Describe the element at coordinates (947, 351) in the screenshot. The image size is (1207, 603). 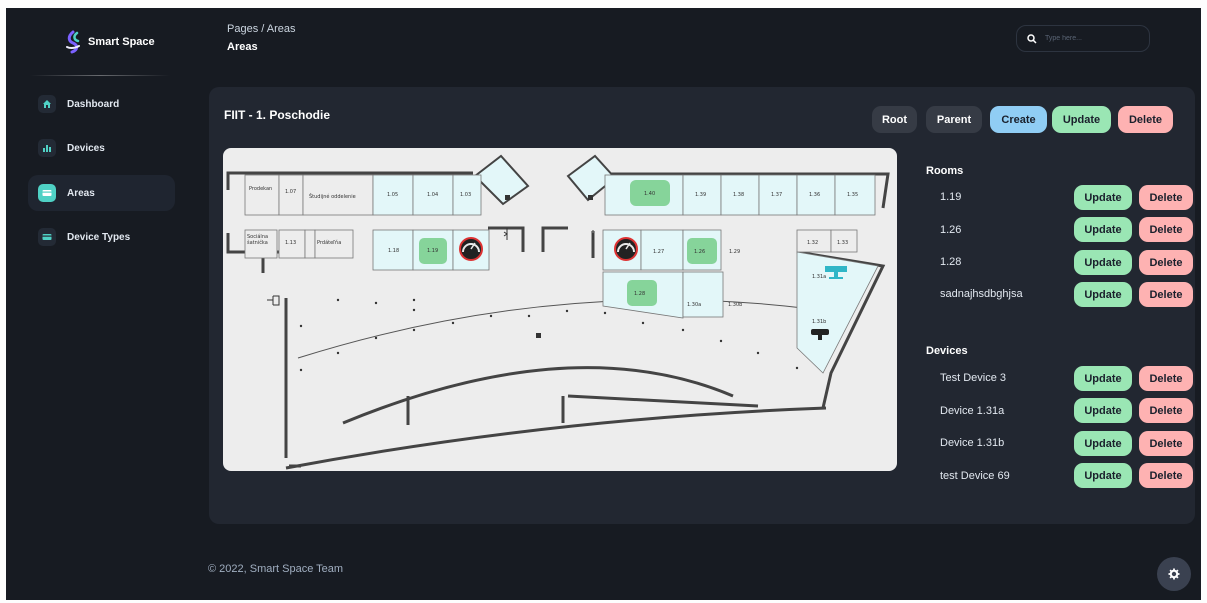
I see `devices-title: Devices` at that location.